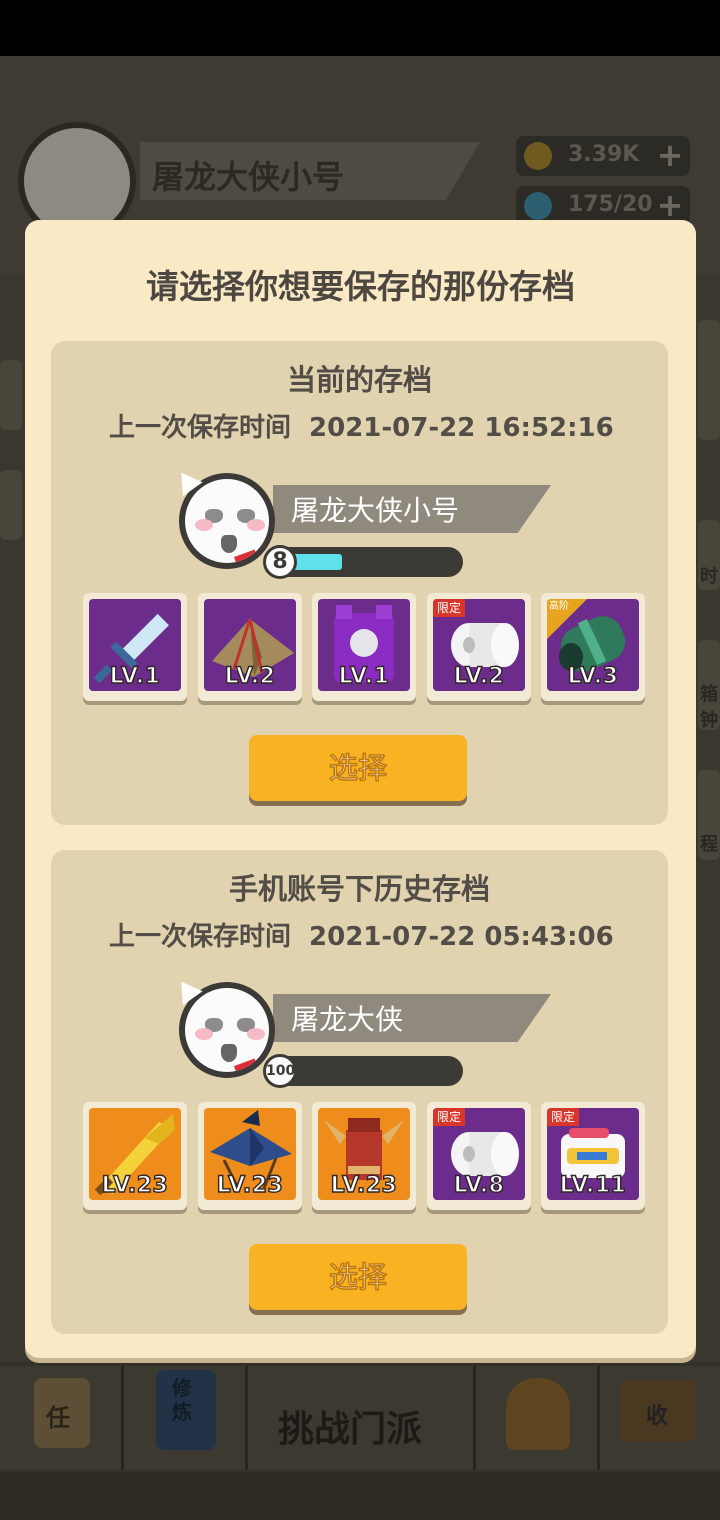  Describe the element at coordinates (538, 156) in the screenshot. I see `coin-icon` at that location.